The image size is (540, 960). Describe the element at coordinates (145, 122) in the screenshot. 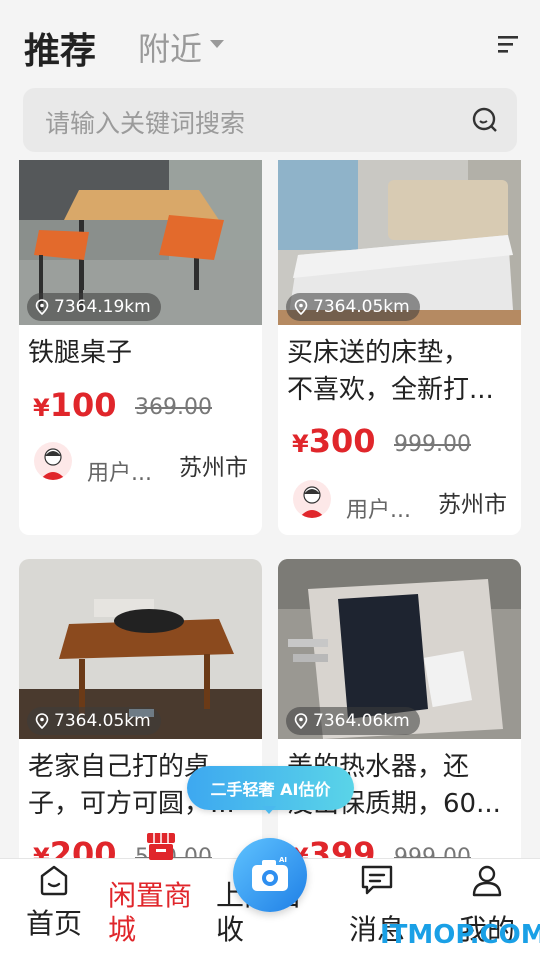

I see `search-input: 请输入关键词搜索` at that location.